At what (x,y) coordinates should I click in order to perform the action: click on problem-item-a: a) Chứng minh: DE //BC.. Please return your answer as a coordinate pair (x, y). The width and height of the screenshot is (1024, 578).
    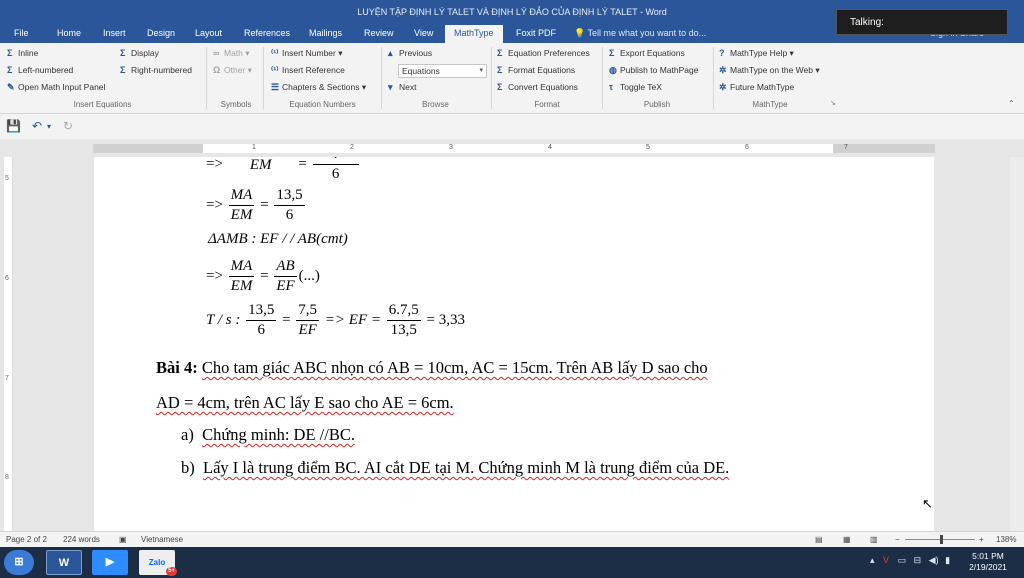
    Looking at the image, I should click on (268, 435).